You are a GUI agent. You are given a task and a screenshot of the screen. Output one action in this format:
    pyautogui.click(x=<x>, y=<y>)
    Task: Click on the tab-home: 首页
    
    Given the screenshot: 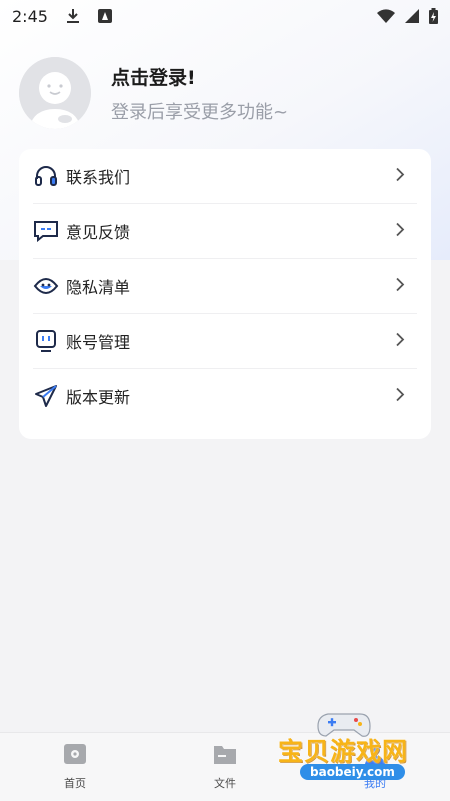 What is the action you would take?
    pyautogui.click(x=75, y=767)
    